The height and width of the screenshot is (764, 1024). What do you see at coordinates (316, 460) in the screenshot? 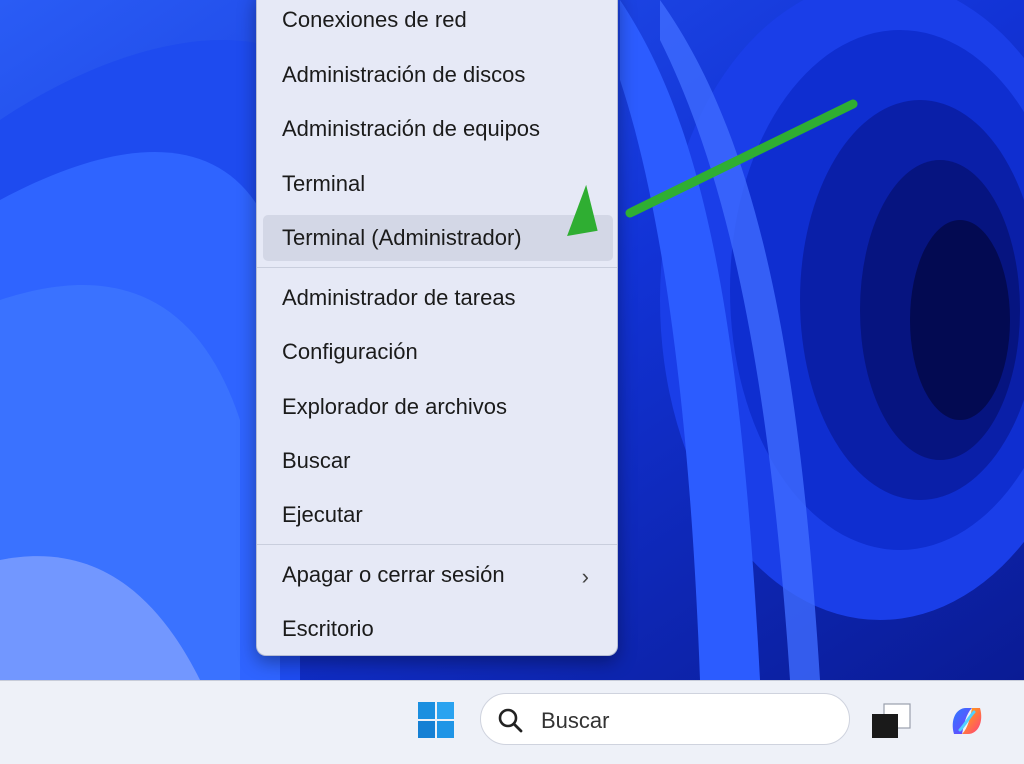
I see `menu-item-label: Buscar` at bounding box center [316, 460].